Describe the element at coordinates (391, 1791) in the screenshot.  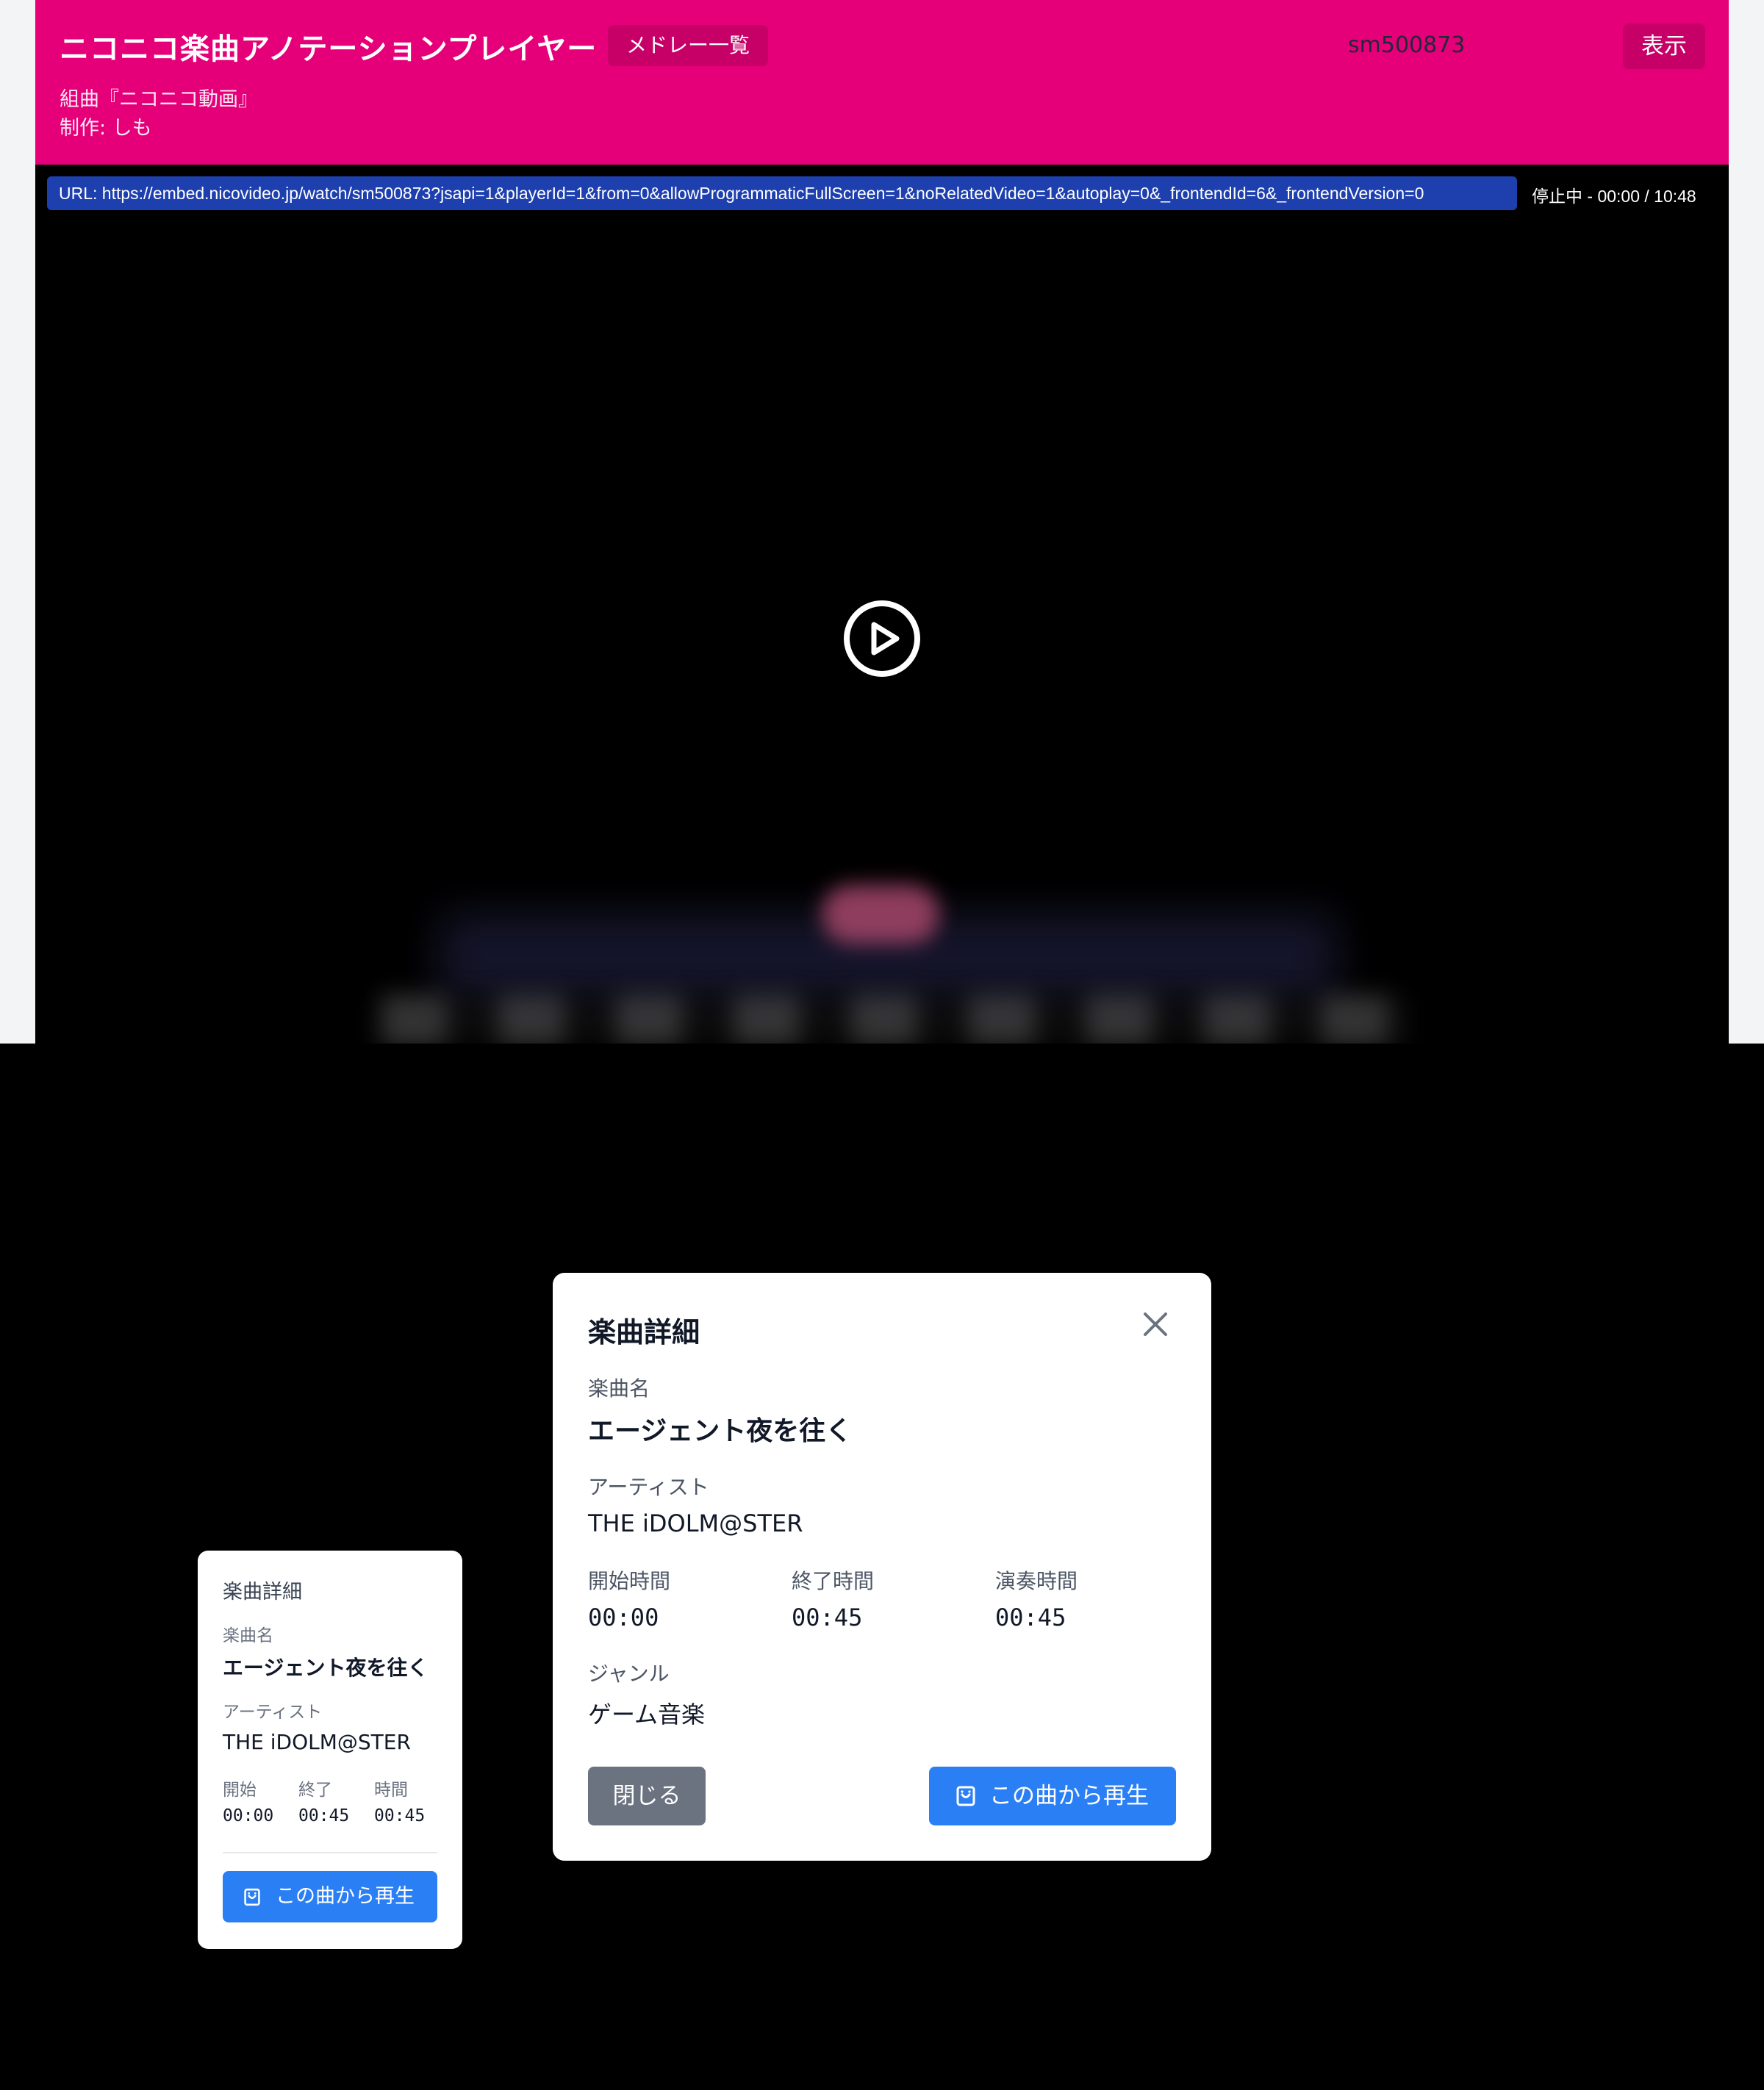
I see `card-duration-label: 時間` at that location.